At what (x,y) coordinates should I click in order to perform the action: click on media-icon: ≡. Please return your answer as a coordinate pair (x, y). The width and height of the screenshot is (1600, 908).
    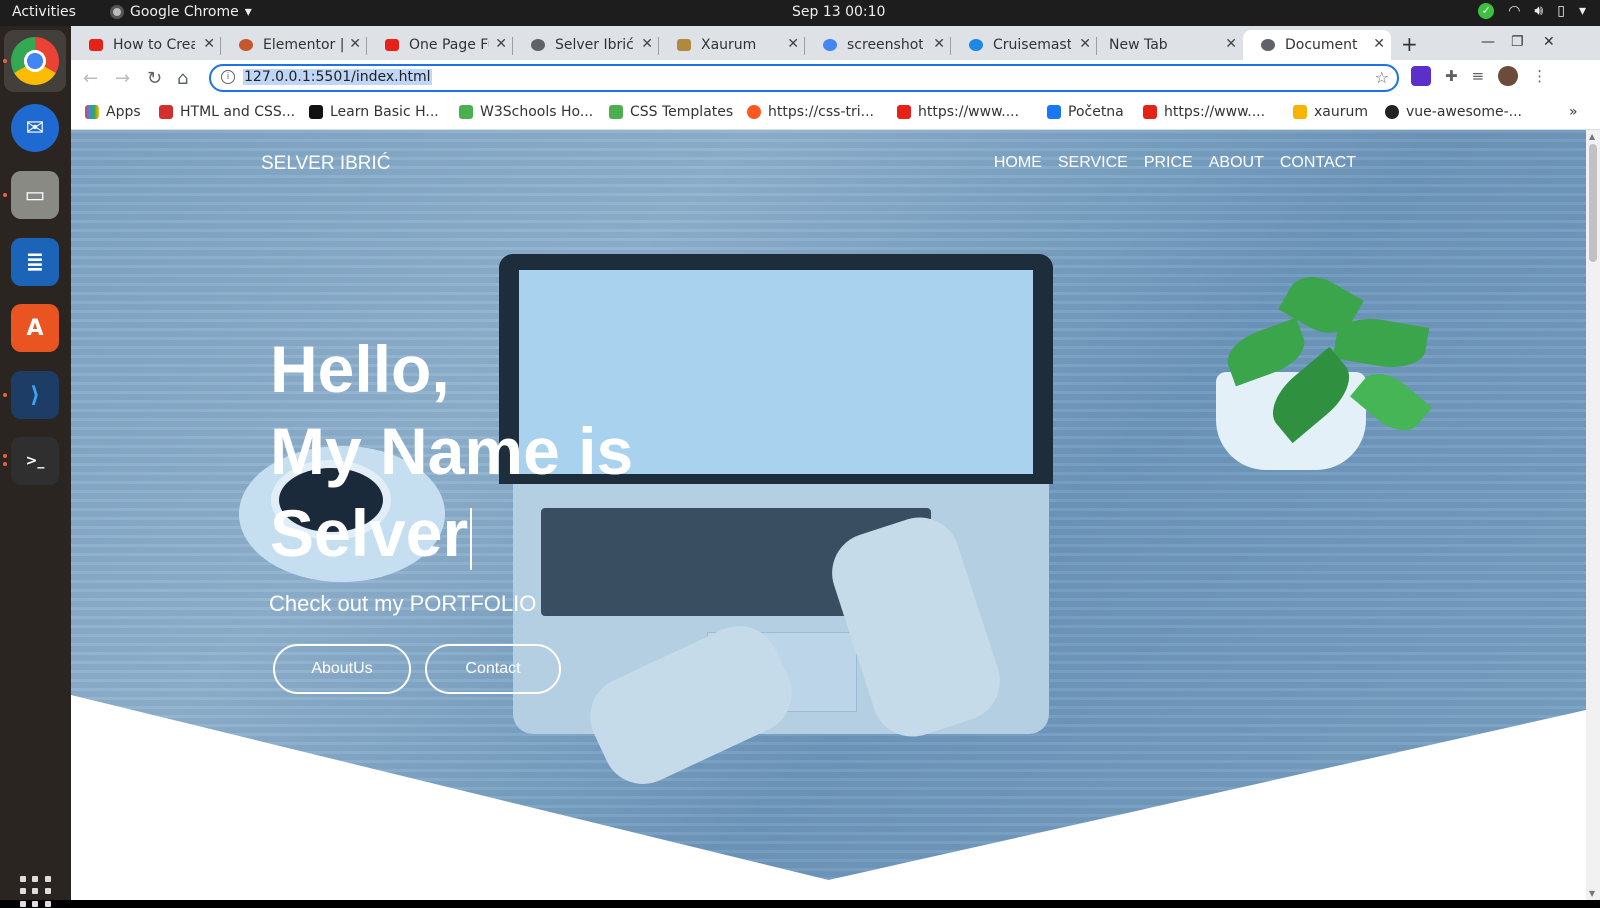
    Looking at the image, I should click on (1478, 76).